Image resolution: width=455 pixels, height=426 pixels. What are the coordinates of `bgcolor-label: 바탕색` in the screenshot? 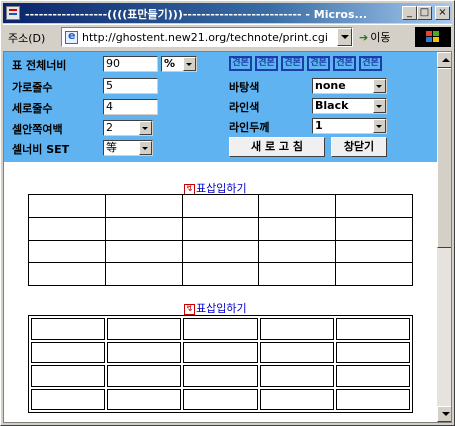 It's located at (244, 87).